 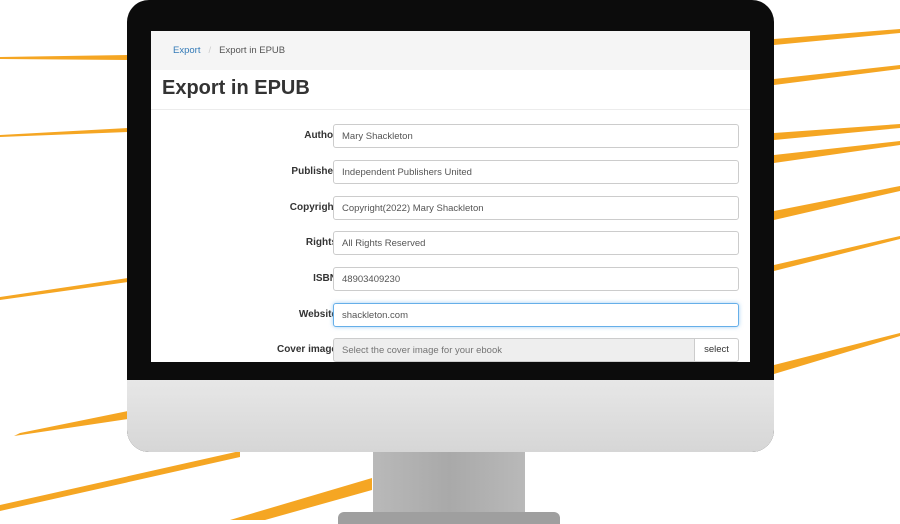 What do you see at coordinates (536, 136) in the screenshot?
I see `author-field` at bounding box center [536, 136].